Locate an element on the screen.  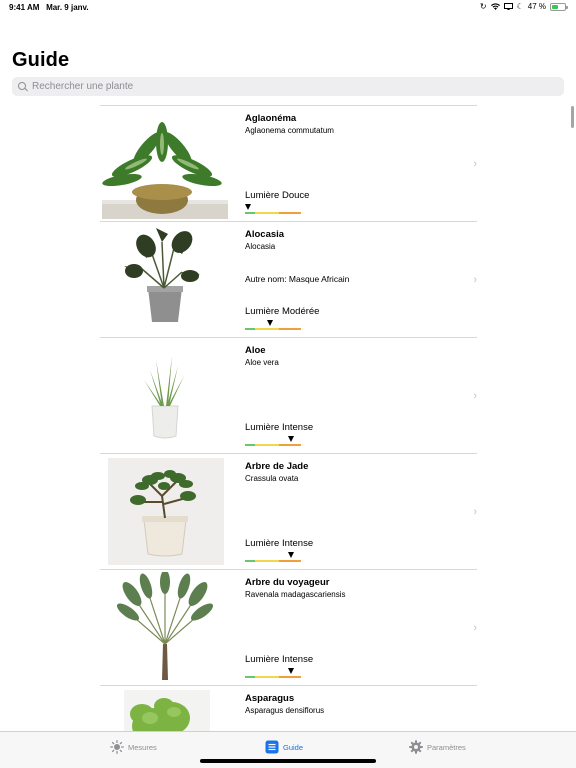
status-bar: 9:41 AM Mar. 9 janv. ↻ ☾ 47 % is located at coordinates (288, 8).